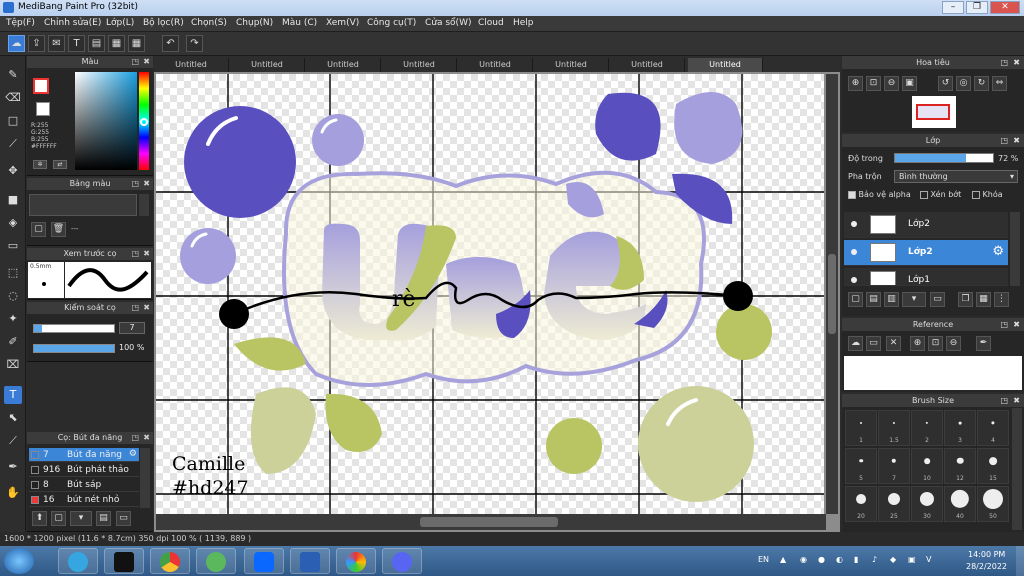 The image size is (1024, 576). Describe the element at coordinates (146, 184) in the screenshot. I see `close-icon: ✖` at that location.